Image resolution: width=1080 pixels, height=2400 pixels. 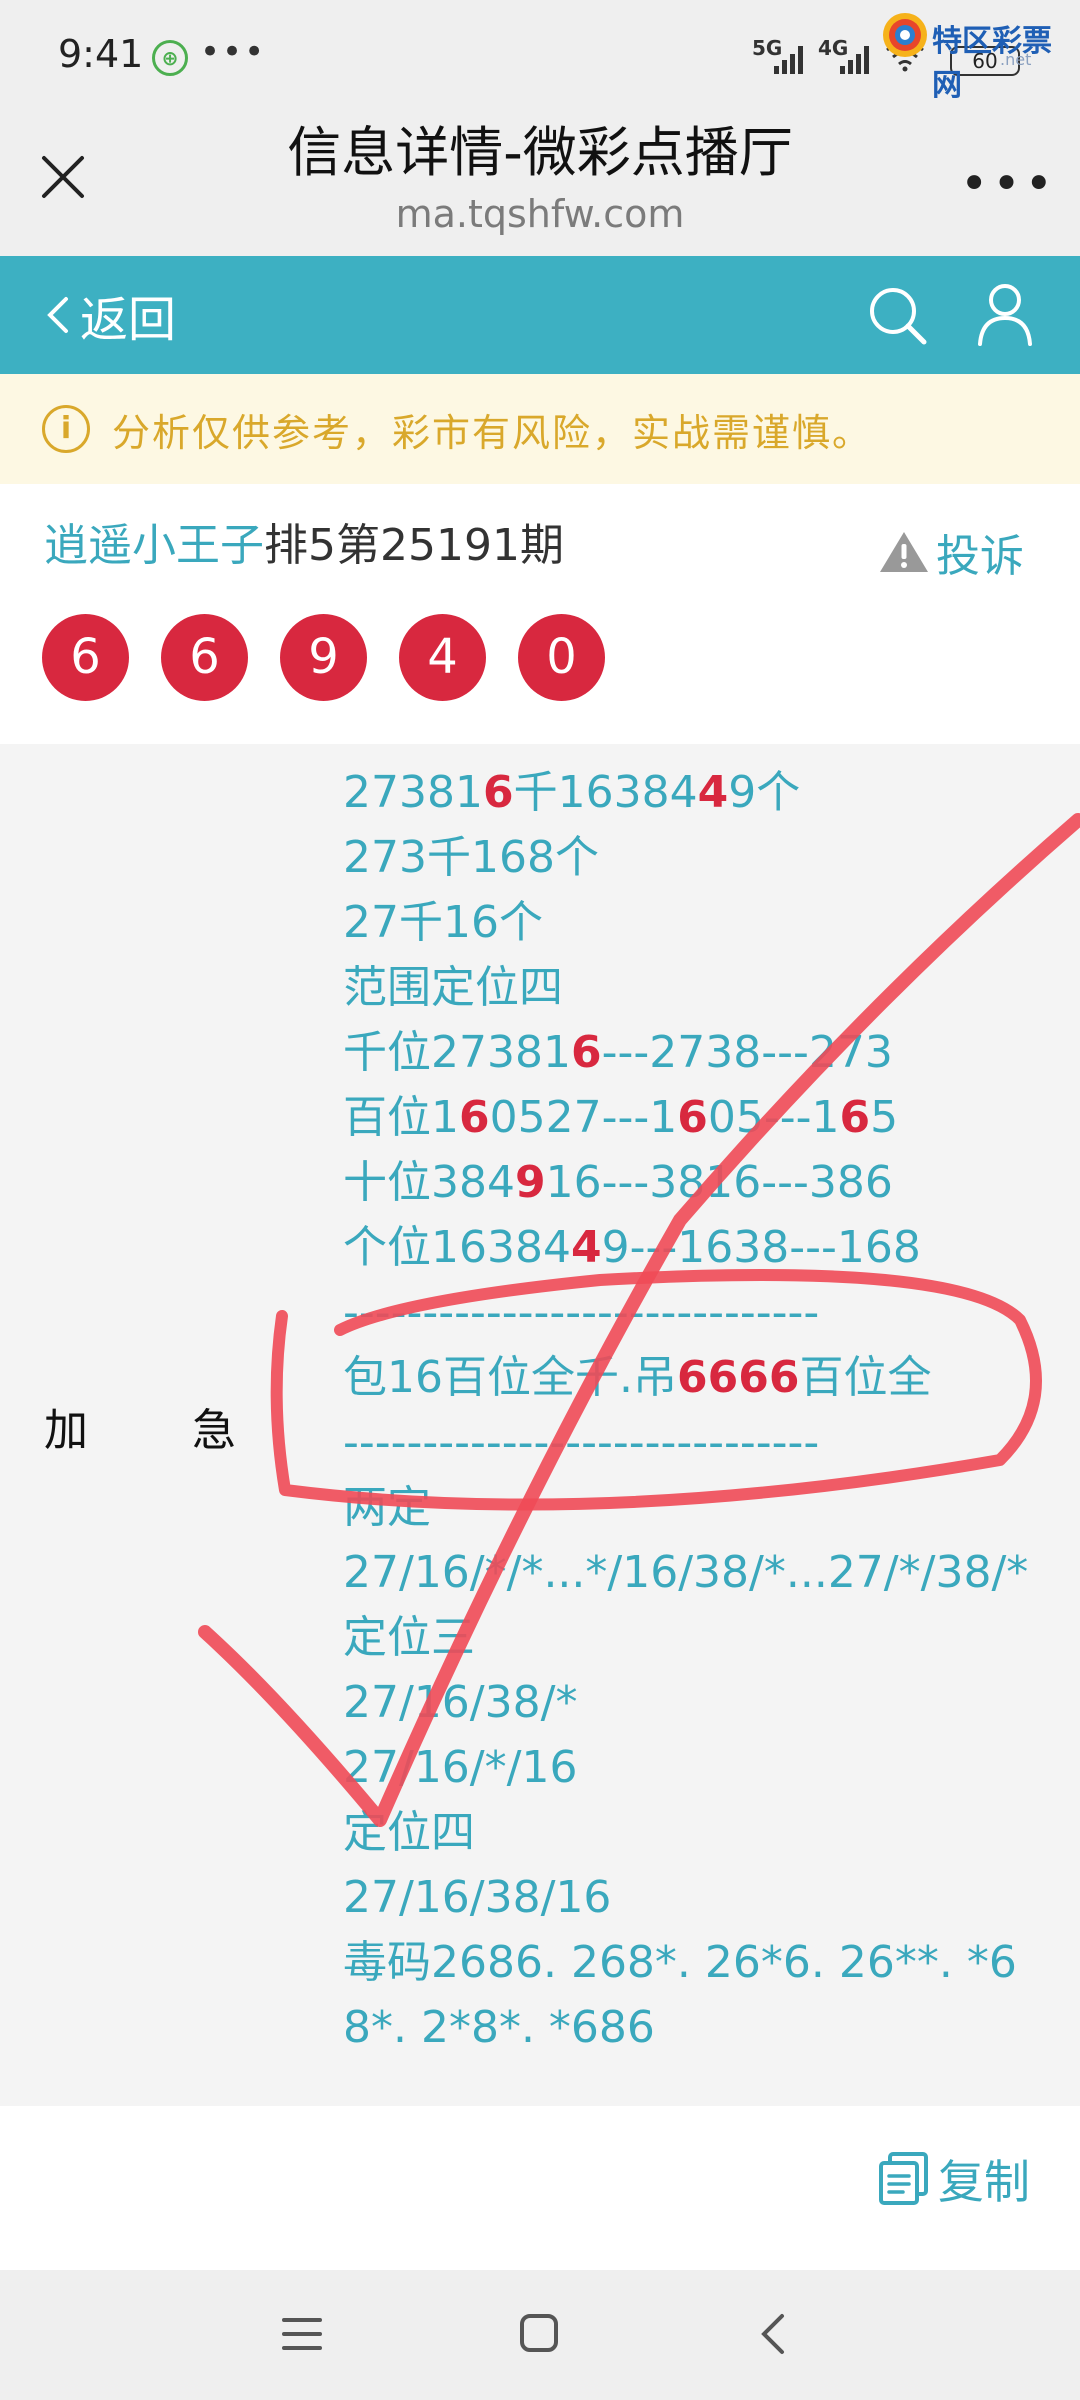 I want to click on post-text: 0527---1, so click(x=583, y=1117).